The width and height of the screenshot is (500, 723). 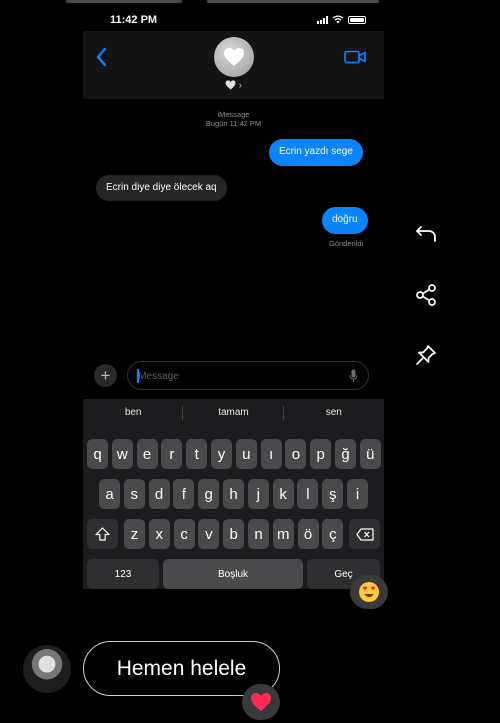 What do you see at coordinates (102, 57) in the screenshot?
I see `back-chevron-icon` at bounding box center [102, 57].